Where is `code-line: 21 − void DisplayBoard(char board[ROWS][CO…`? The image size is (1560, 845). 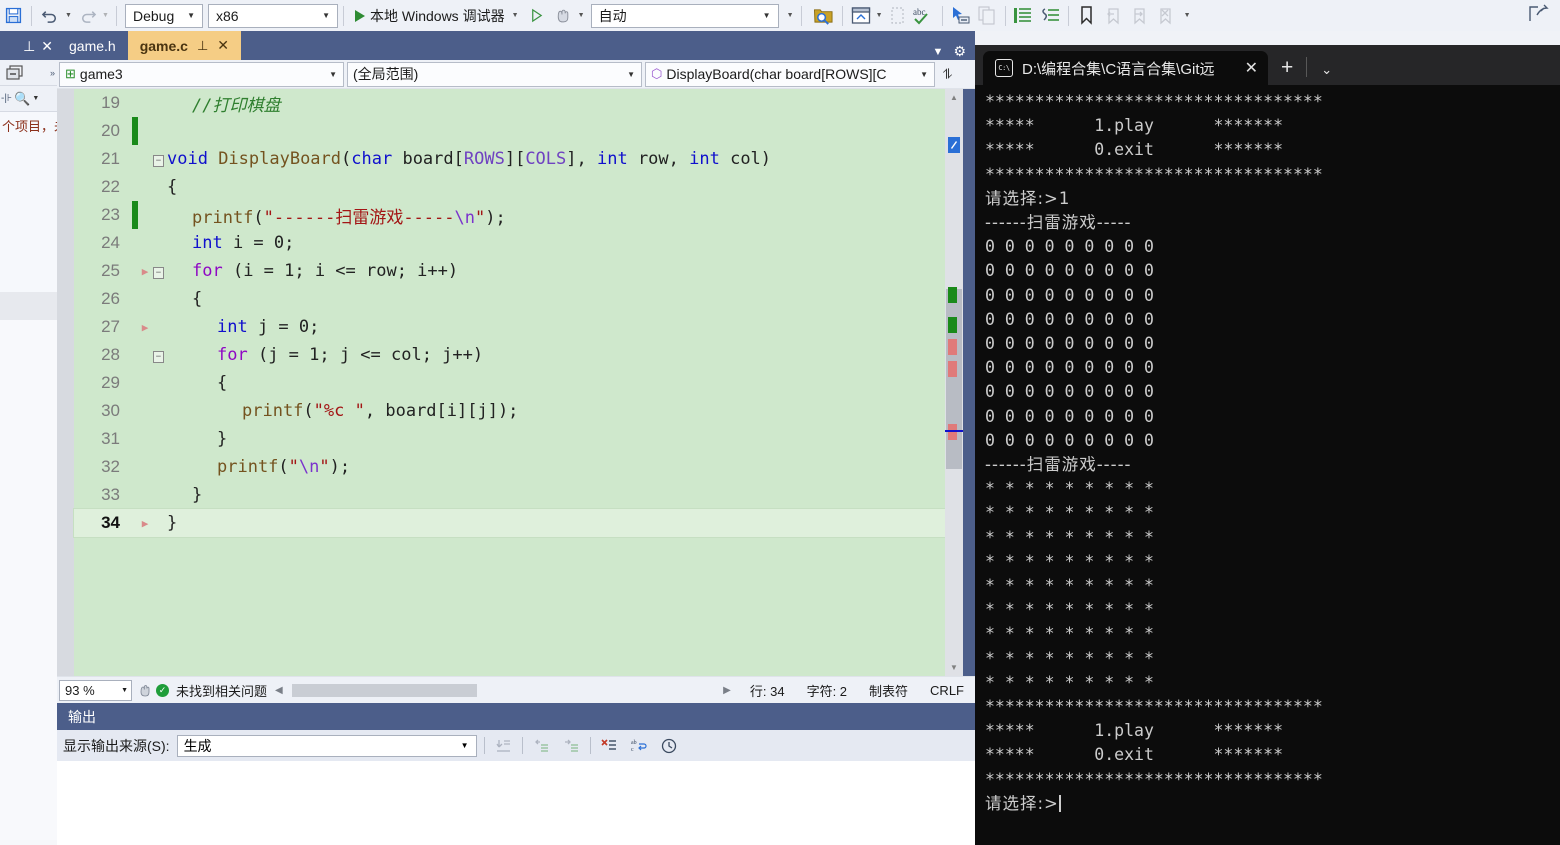
code-line: 21 − void DisplayBoard(char board[ROWS][CO… is located at coordinates (509, 159).